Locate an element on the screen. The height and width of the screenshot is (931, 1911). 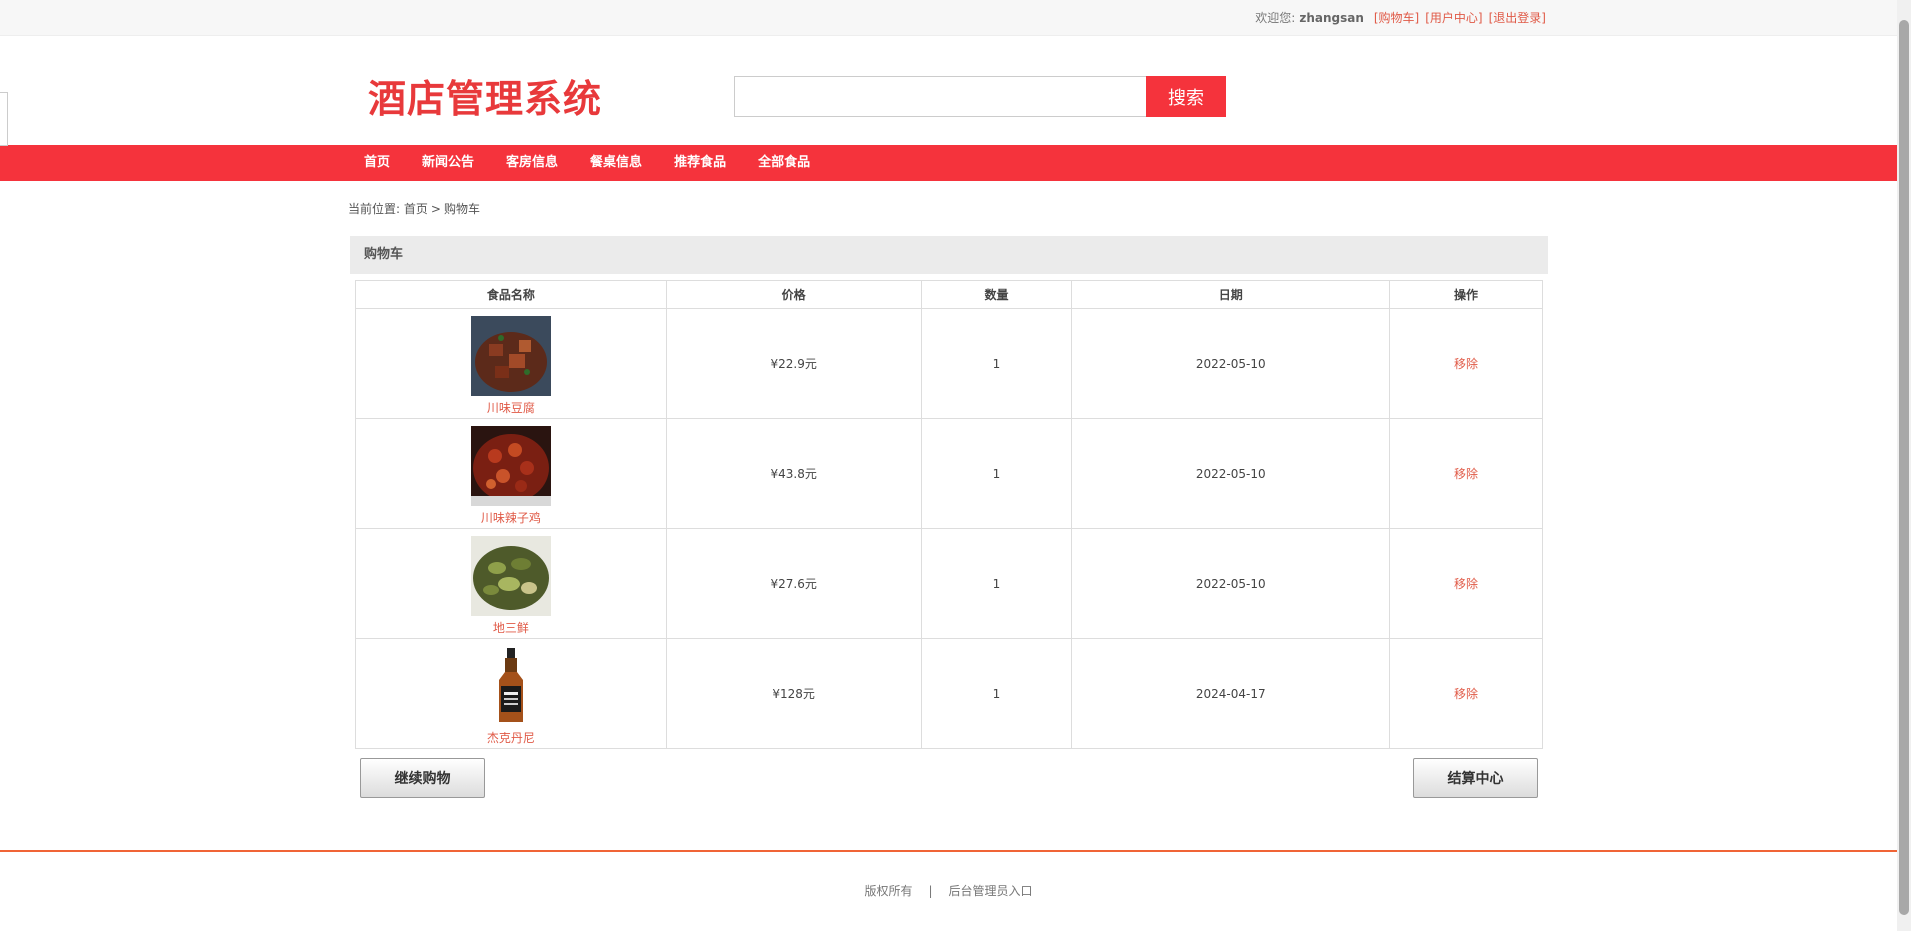
scrollbar-thumb is located at coordinates (1904, 467).